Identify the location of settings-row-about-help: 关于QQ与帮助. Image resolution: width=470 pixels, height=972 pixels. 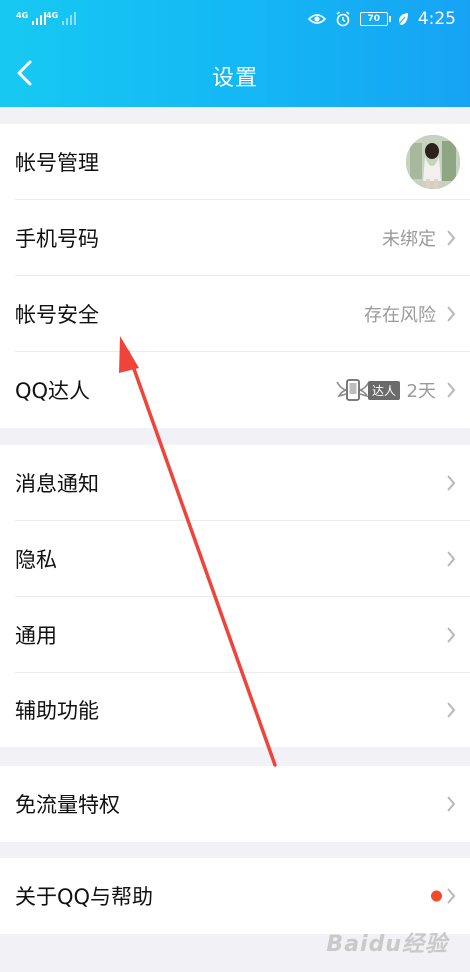
(235, 896).